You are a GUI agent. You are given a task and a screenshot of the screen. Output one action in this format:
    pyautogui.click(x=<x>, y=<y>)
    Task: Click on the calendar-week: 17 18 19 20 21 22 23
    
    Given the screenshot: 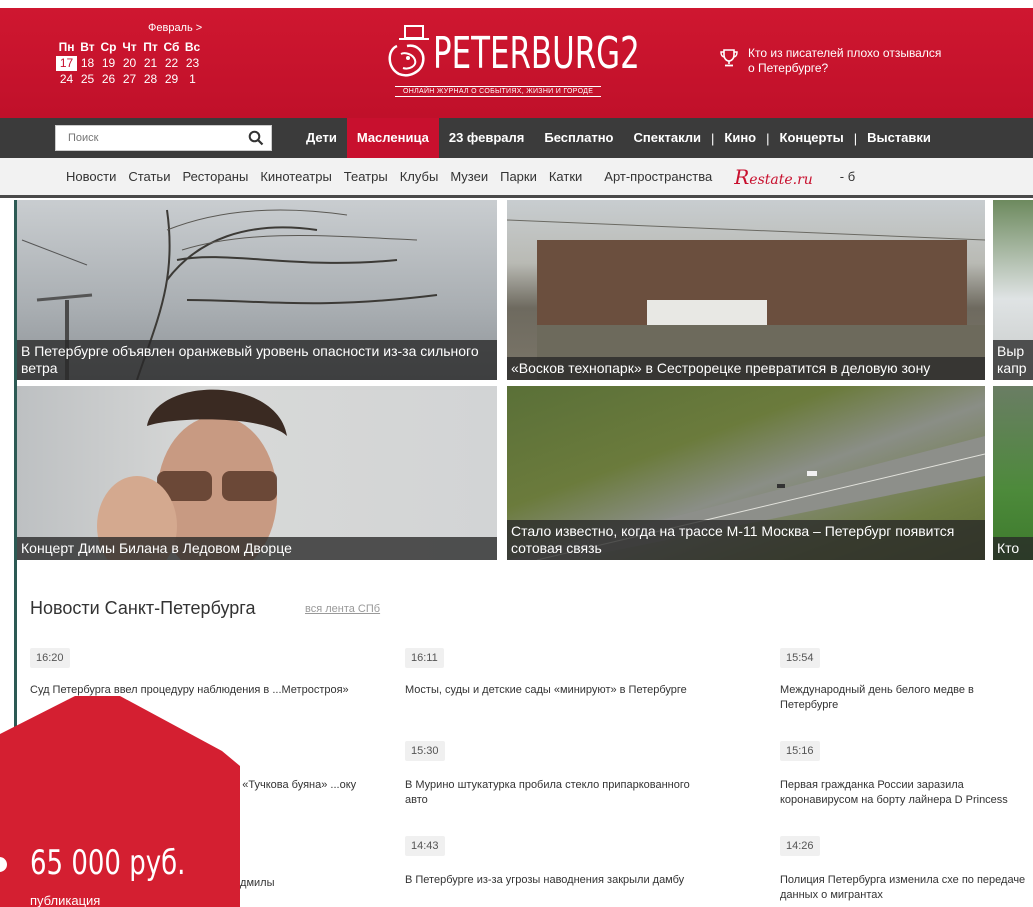 What is the action you would take?
    pyautogui.click(x=129, y=63)
    